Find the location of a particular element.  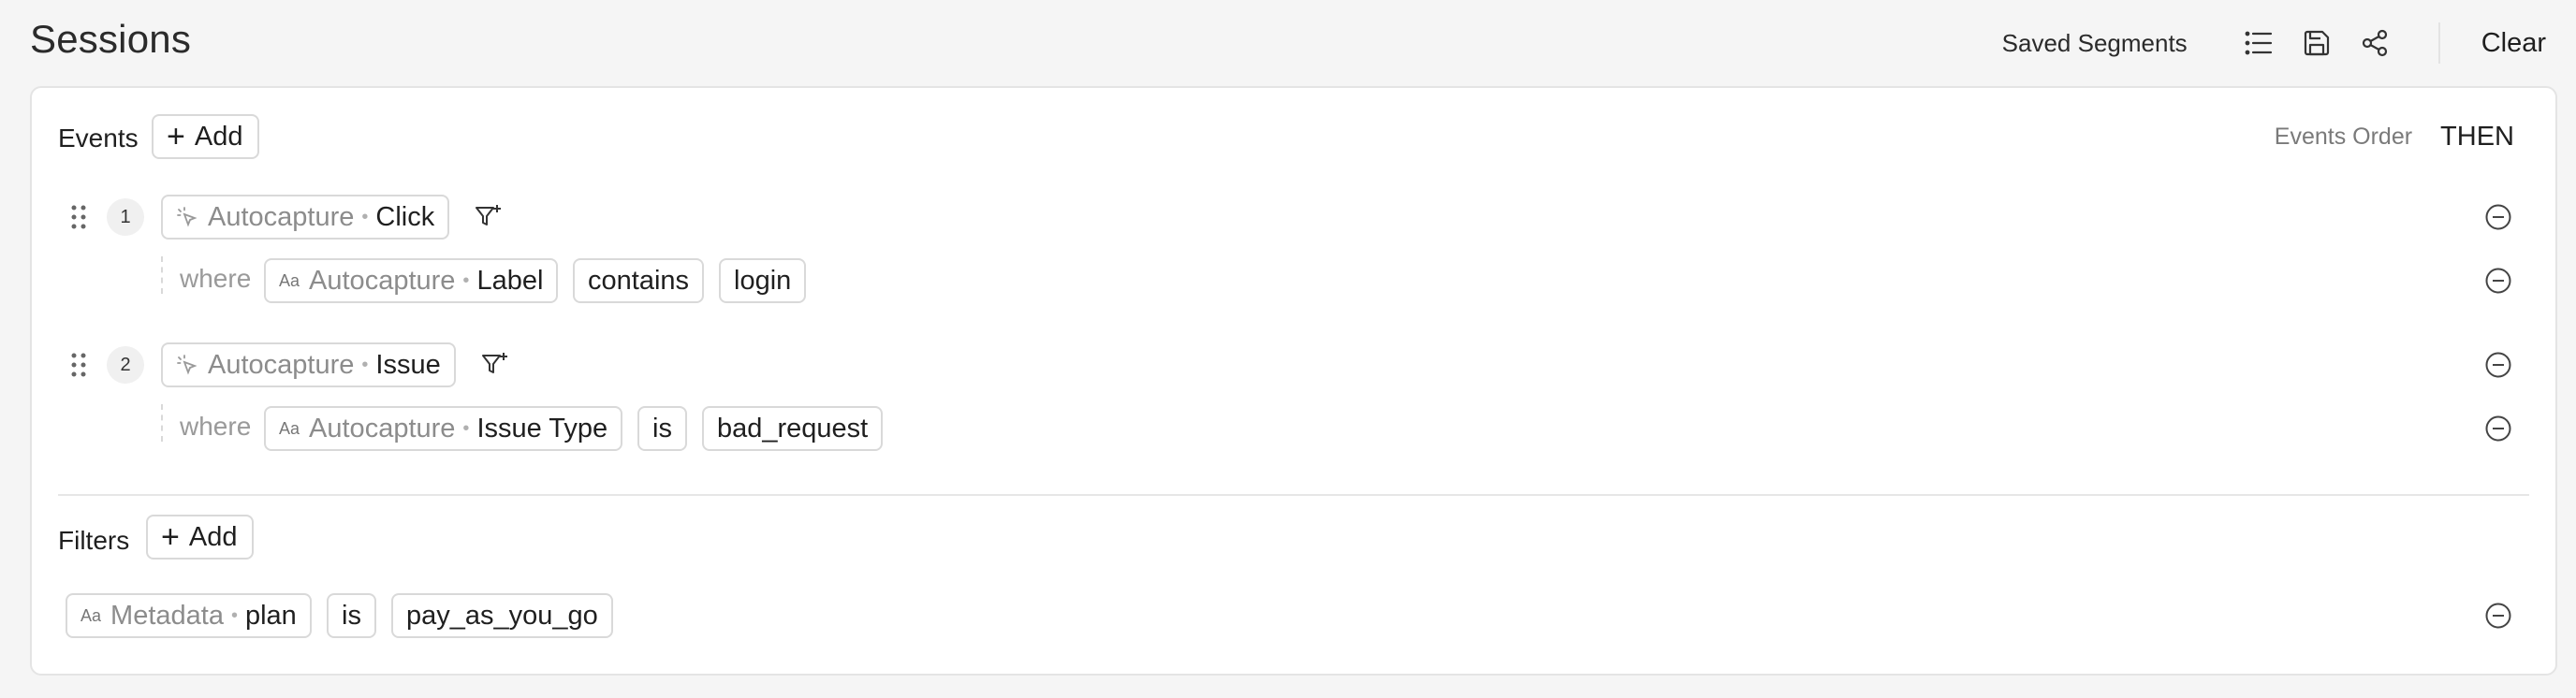

event-name: Issue is located at coordinates (408, 364).